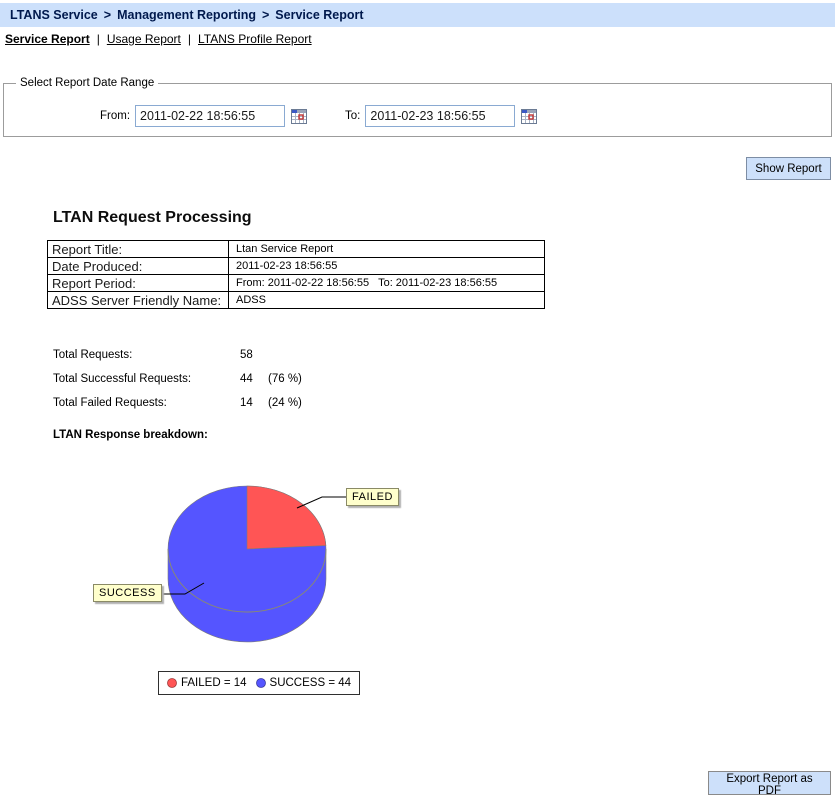 This screenshot has width=835, height=801. Describe the element at coordinates (246, 355) in the screenshot. I see `total-value: 58` at that location.